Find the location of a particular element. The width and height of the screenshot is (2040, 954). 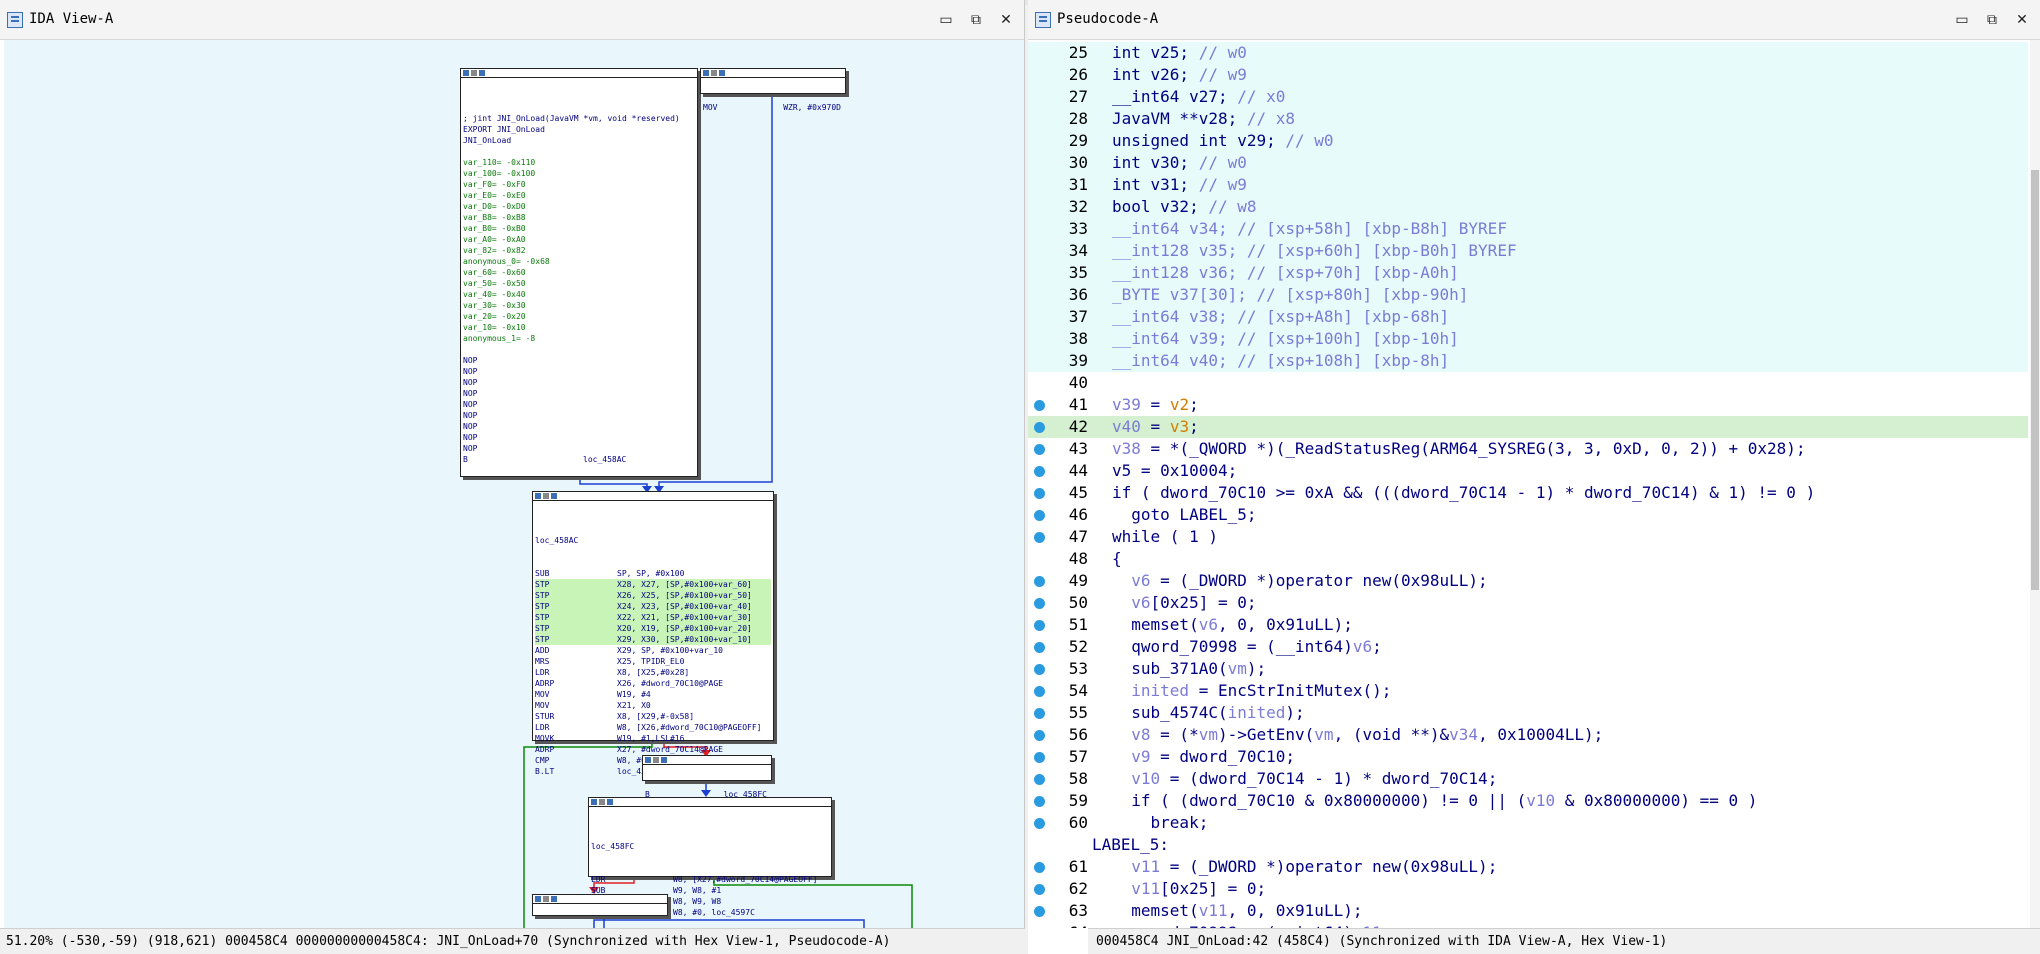

code-line: 25 int v25; // w0 is located at coordinates (1528, 53).